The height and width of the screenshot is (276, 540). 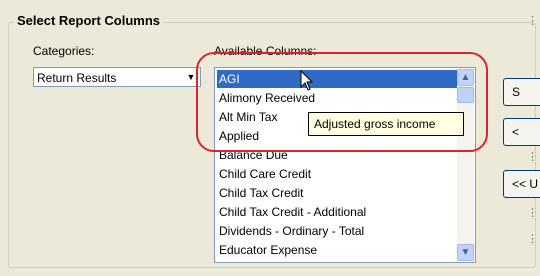 What do you see at coordinates (248, 117) in the screenshot?
I see `list-item-alt-min-tax: Alt Min Tax` at bounding box center [248, 117].